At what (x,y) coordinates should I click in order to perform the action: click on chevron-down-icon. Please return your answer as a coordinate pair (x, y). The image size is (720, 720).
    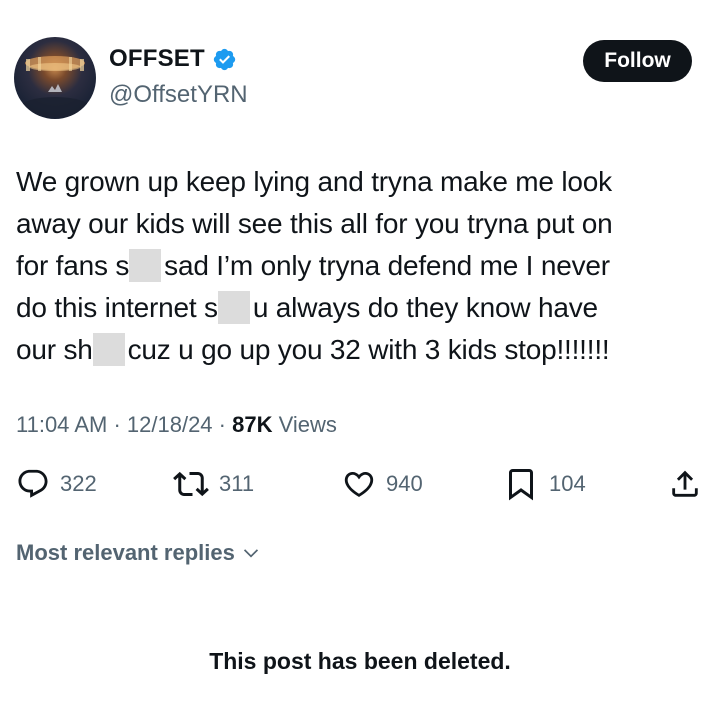
    Looking at the image, I should click on (250, 553).